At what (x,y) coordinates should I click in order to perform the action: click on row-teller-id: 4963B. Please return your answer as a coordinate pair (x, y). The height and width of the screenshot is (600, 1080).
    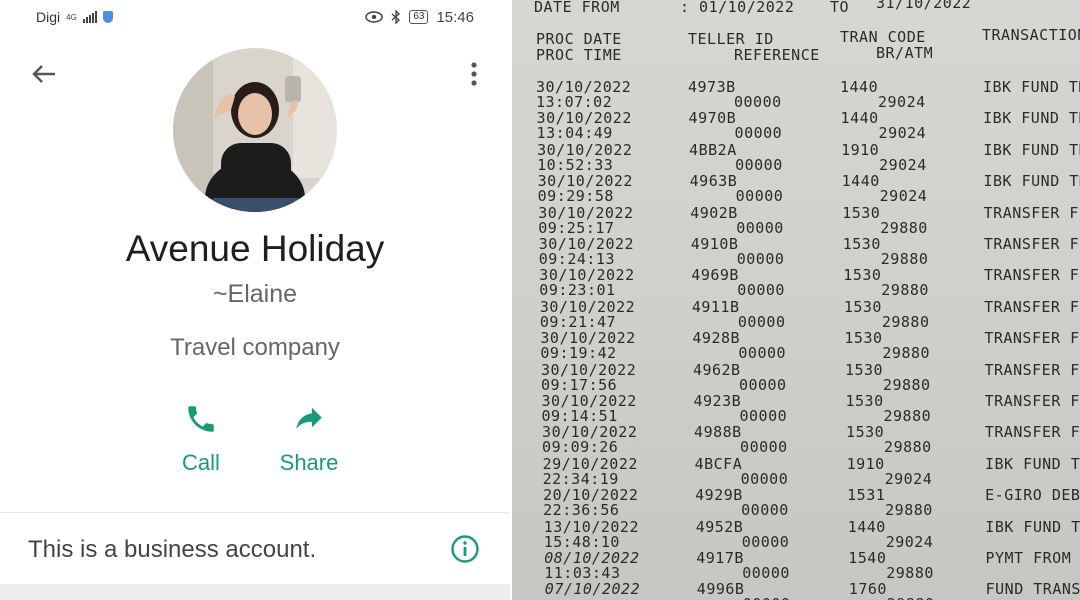
    Looking at the image, I should click on (713, 181).